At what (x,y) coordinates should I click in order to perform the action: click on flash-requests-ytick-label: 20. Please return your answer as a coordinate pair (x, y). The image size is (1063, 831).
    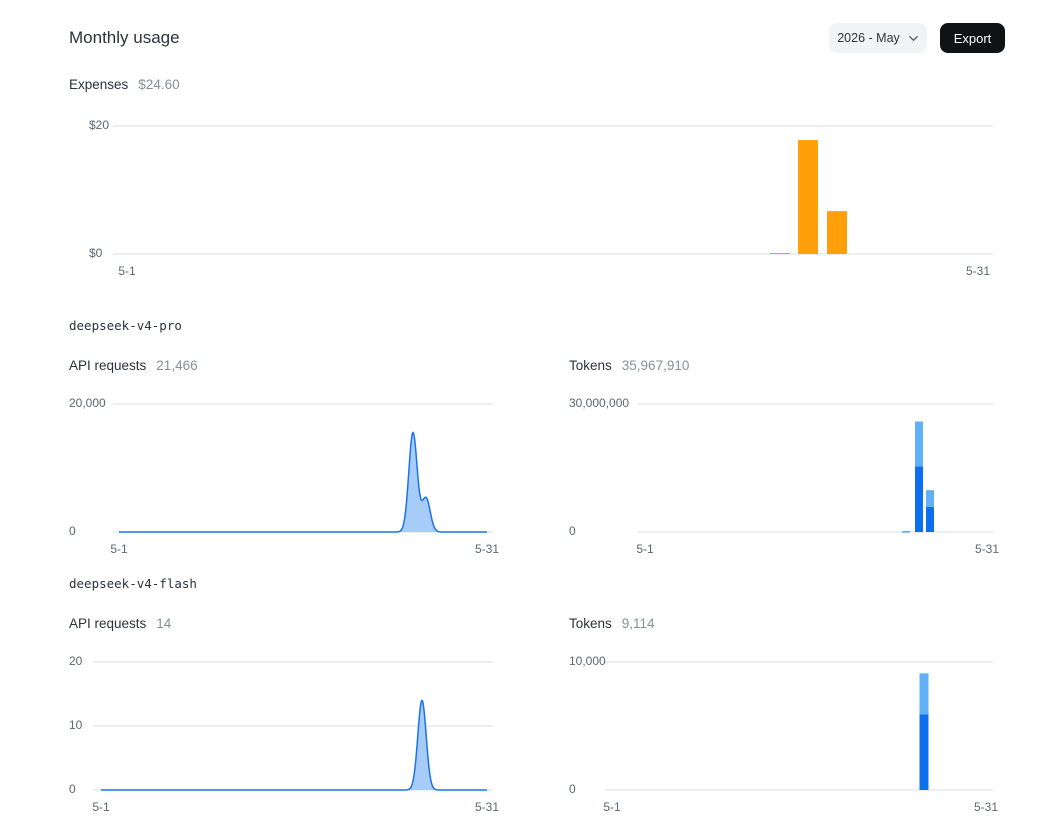
    Looking at the image, I should click on (76, 661).